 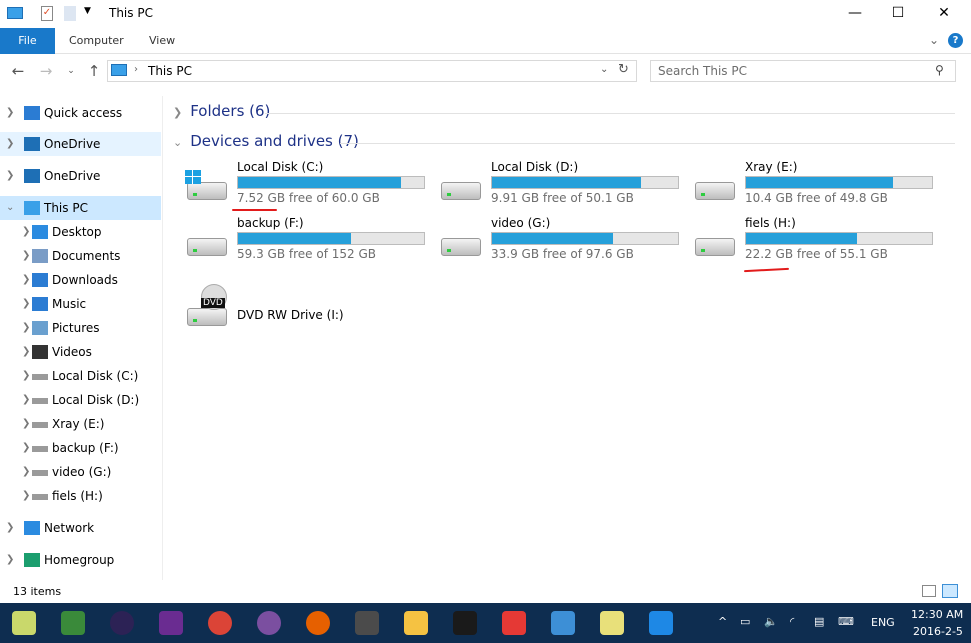 What do you see at coordinates (623, 69) in the screenshot?
I see `refresh-icon: ↻` at bounding box center [623, 69].